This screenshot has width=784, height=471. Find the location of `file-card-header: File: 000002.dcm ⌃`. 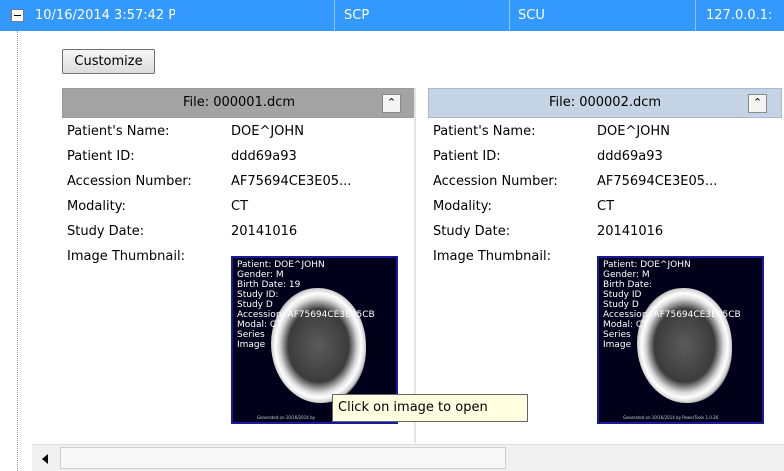

file-card-header: File: 000002.dcm ⌃ is located at coordinates (605, 103).